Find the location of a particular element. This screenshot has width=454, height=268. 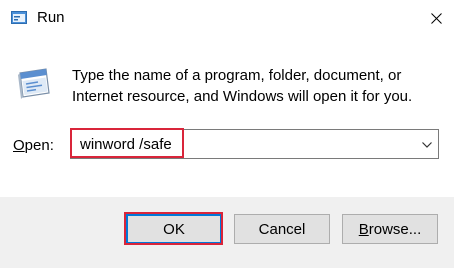

open-label-accelerator: O is located at coordinates (19, 145).